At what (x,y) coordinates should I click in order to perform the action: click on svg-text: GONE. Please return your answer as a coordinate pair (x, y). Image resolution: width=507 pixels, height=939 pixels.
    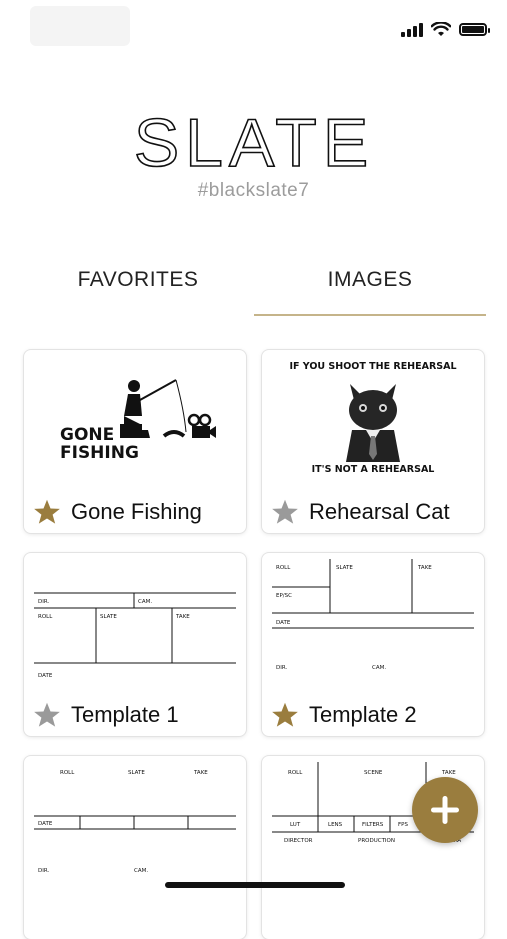
    Looking at the image, I should click on (87, 435).